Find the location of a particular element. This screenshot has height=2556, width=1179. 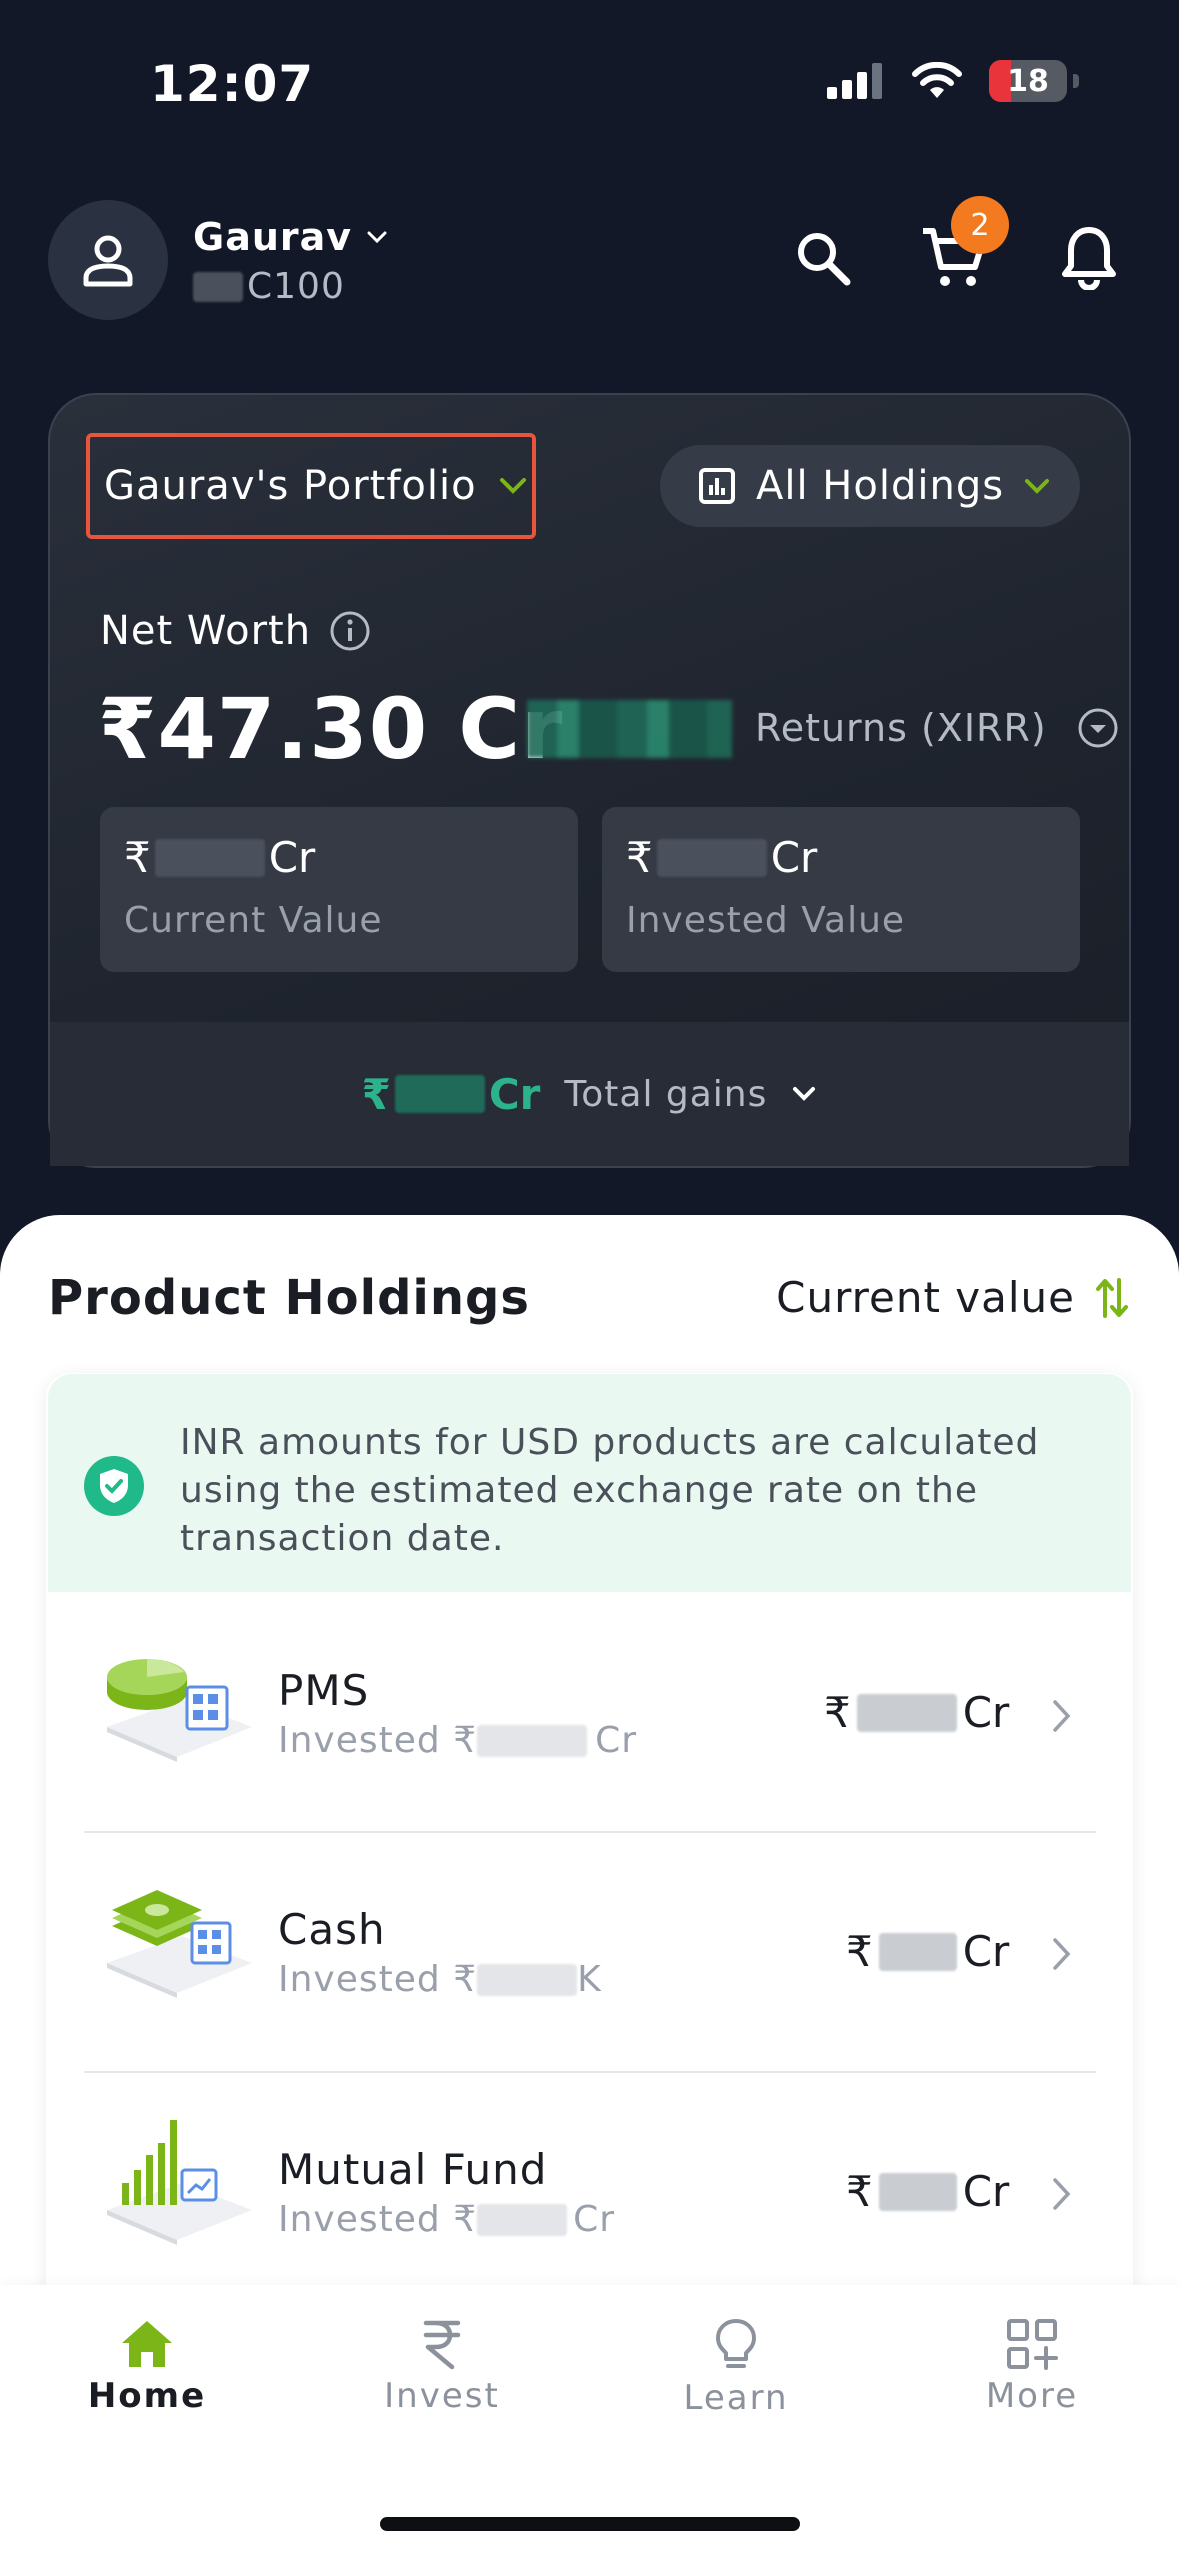

battery-level: 18 is located at coordinates (1028, 81).